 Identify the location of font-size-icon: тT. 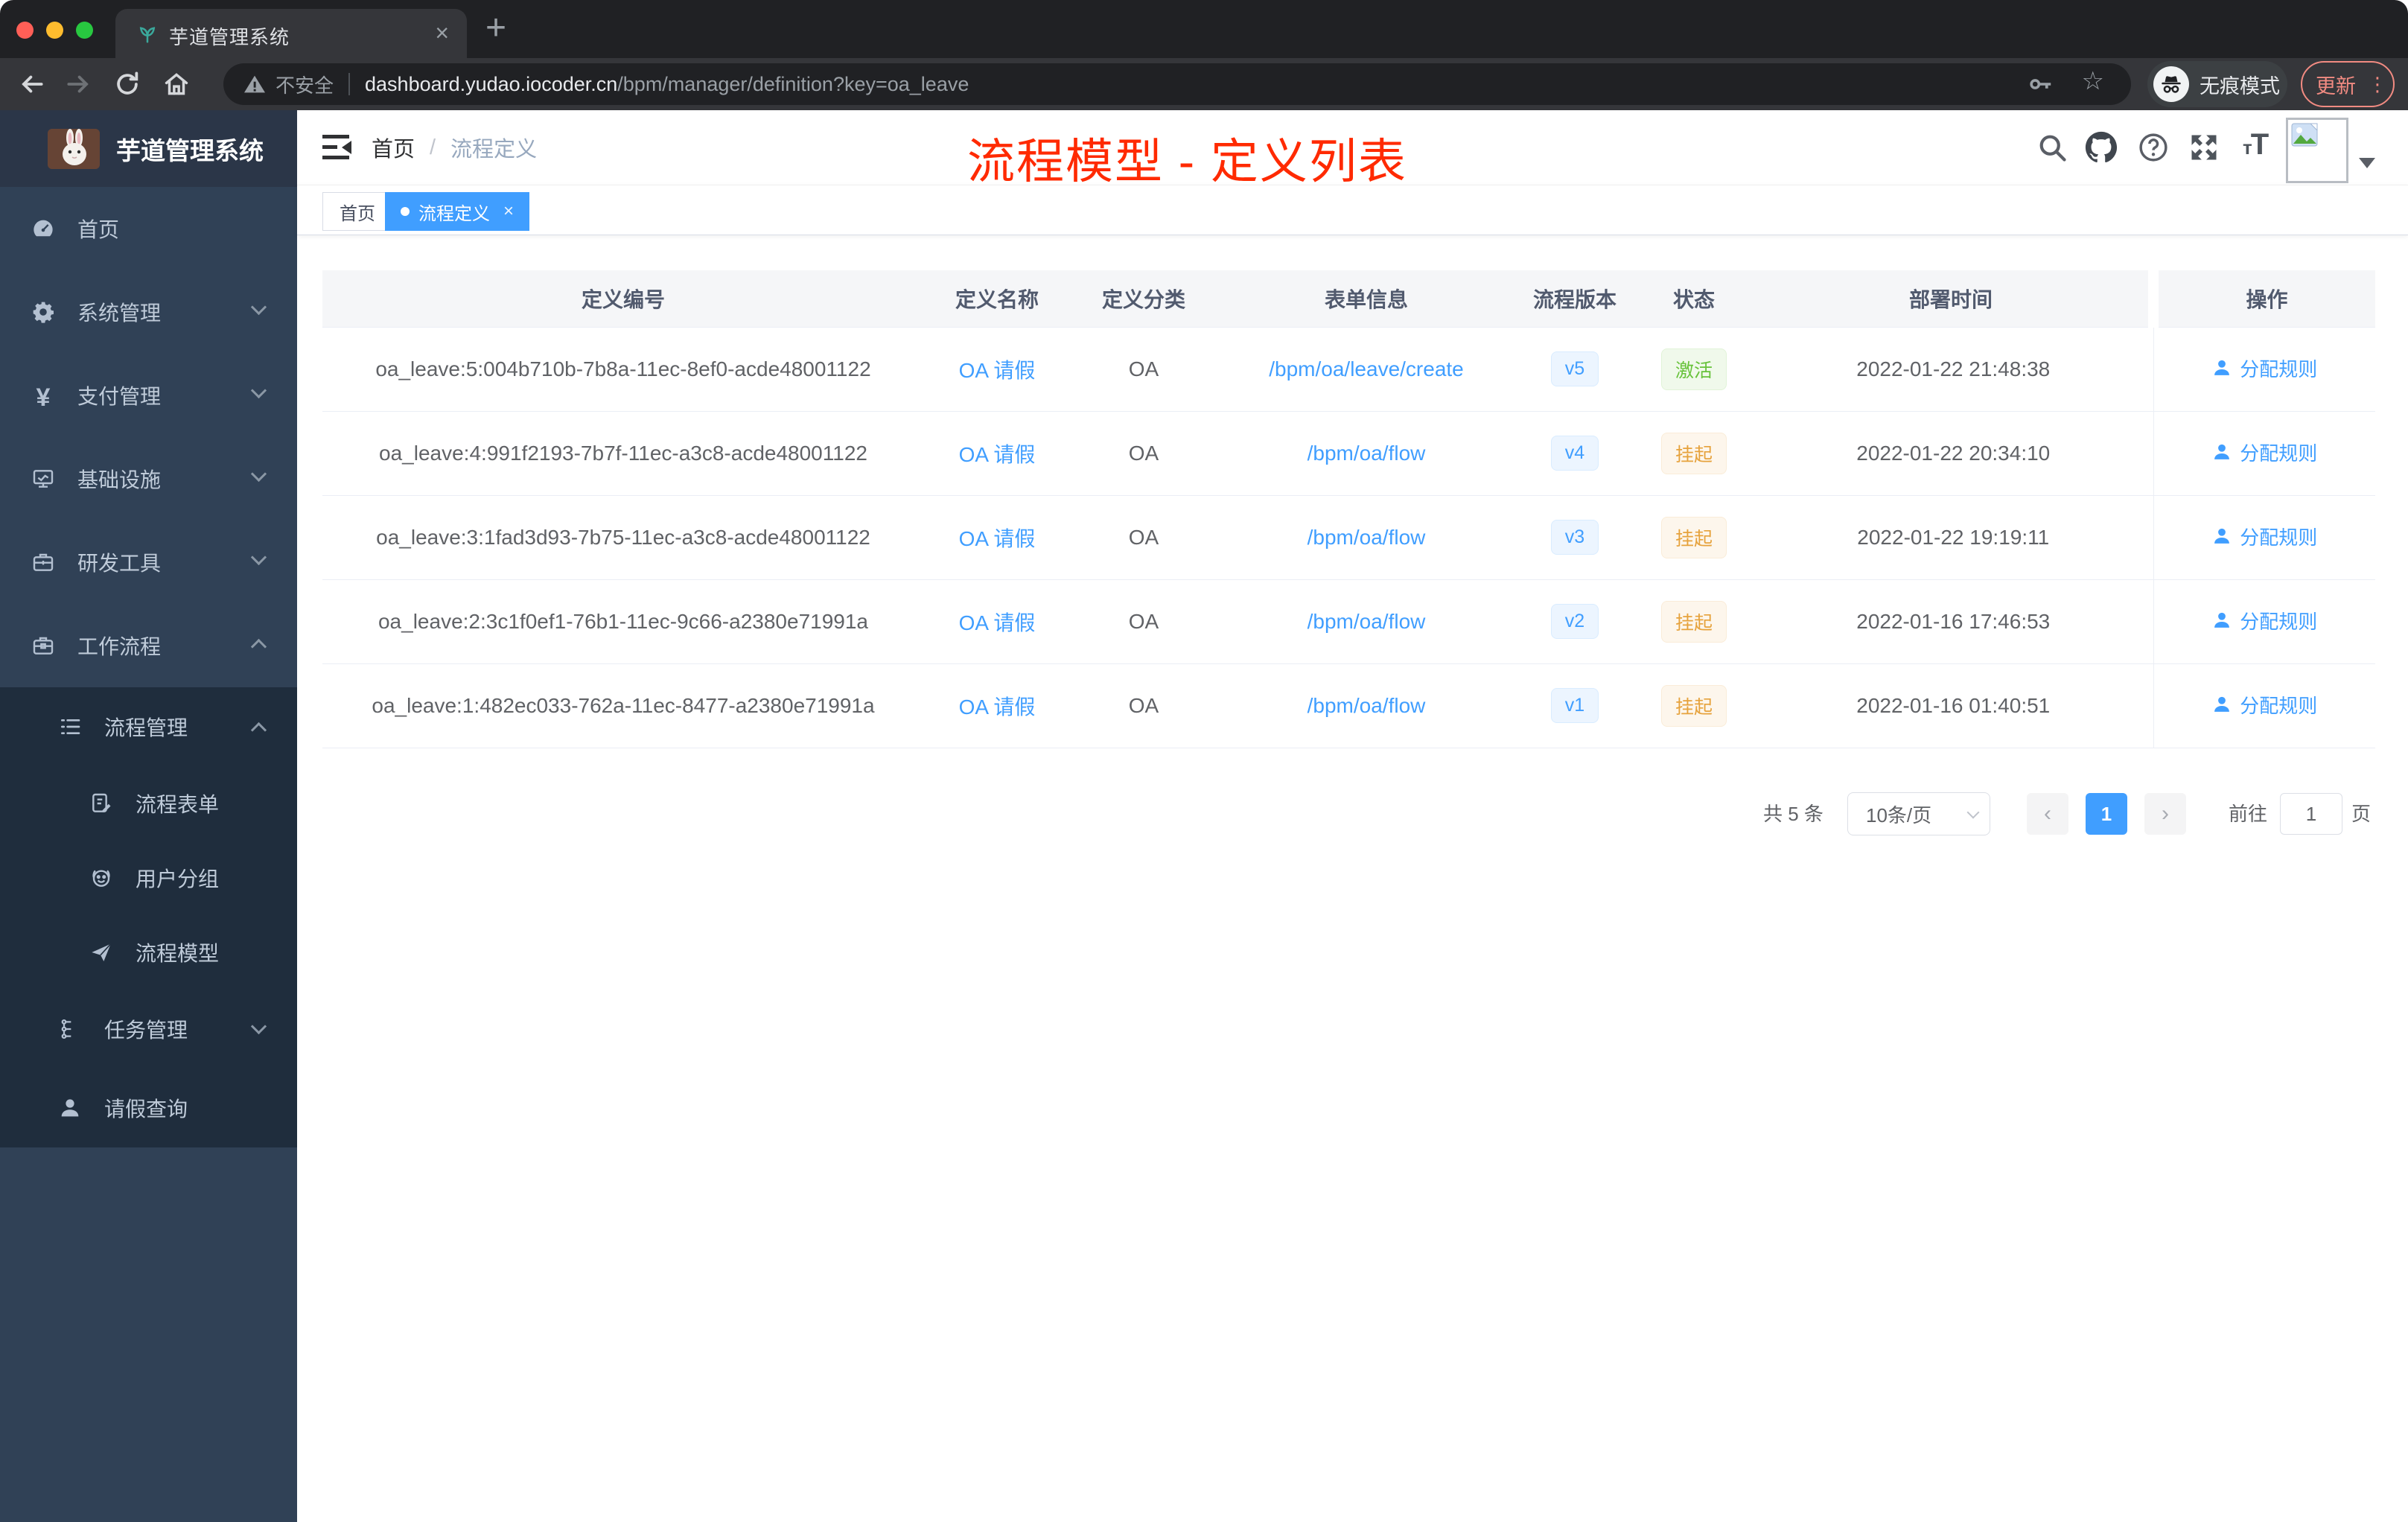
(2259, 144).